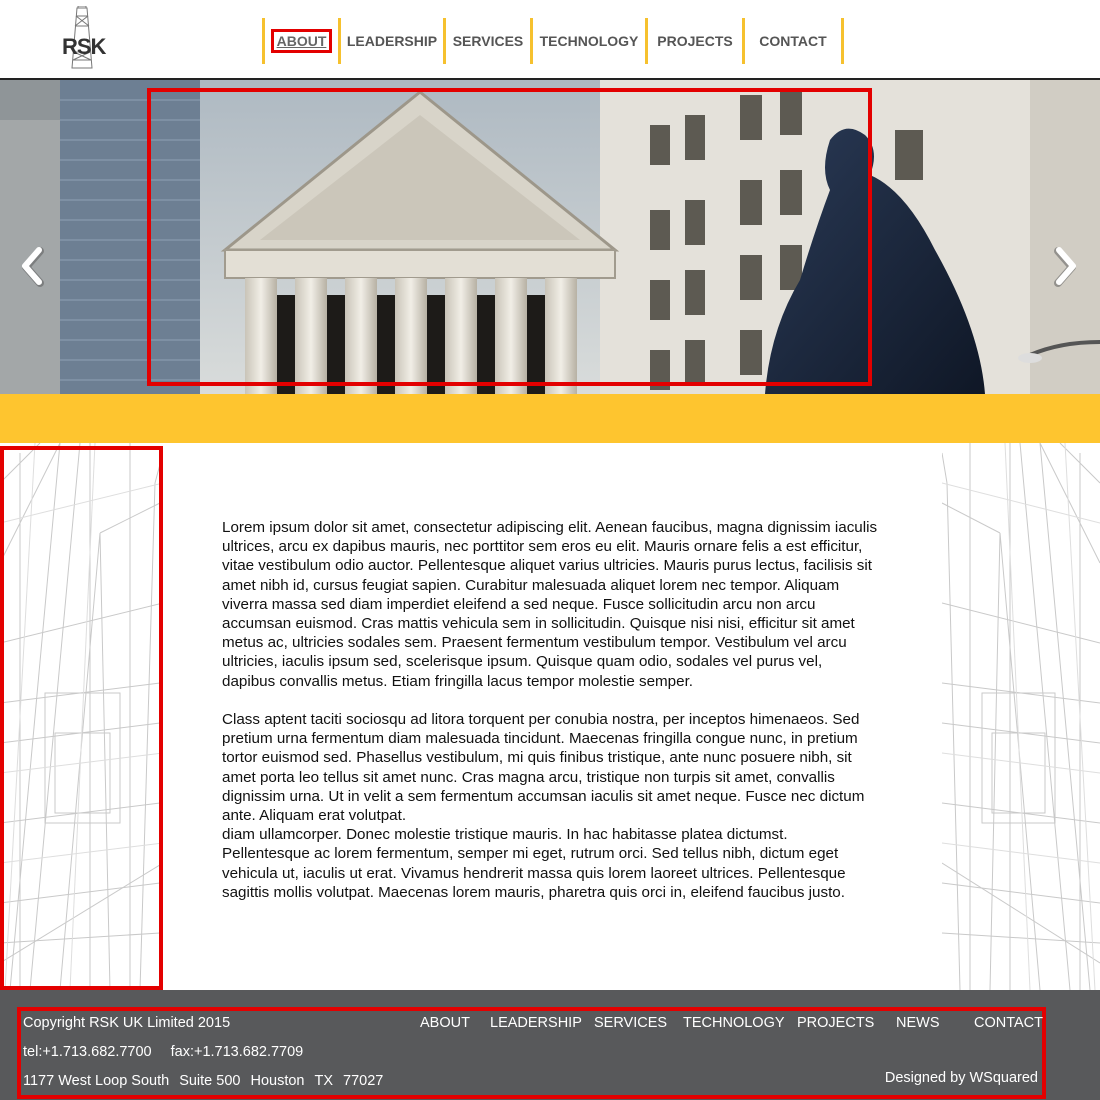  What do you see at coordinates (550, 418) in the screenshot?
I see `accent-band` at bounding box center [550, 418].